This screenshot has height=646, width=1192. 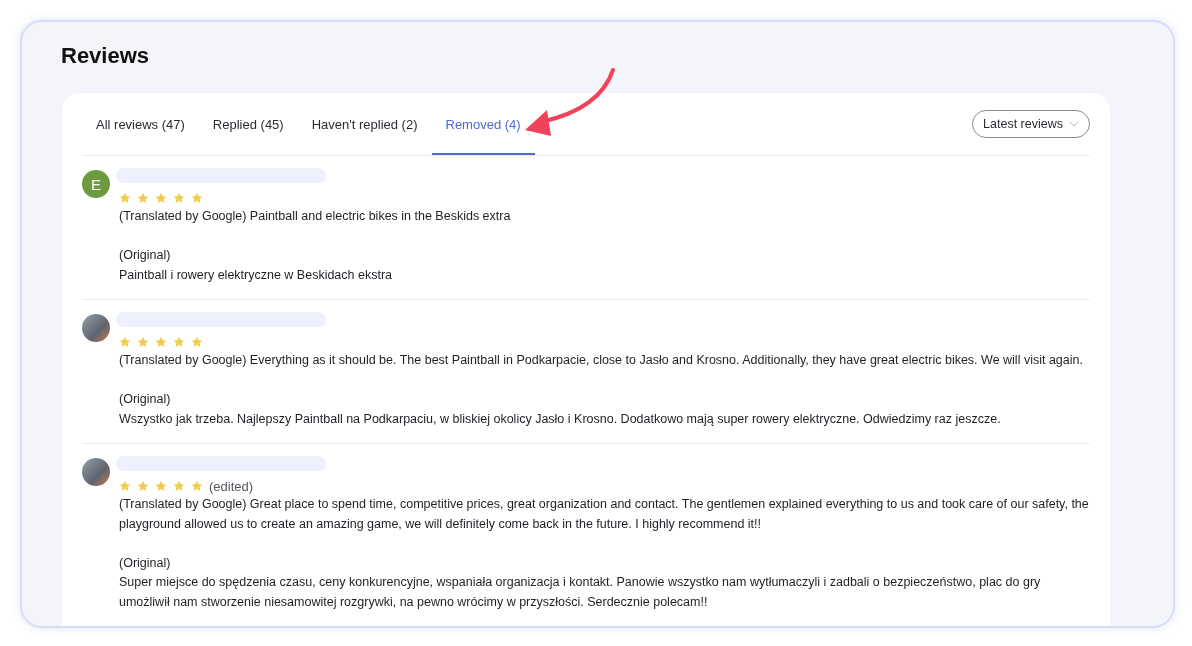 What do you see at coordinates (580, 592) in the screenshot?
I see `original-review-text: Super miejsce do spędzenia czasu, ceny konkurencyjne, wspaniała organizacja i kontakt. Panowie wszystko nam wytłumaczyli i zadbali o bezpieczeństwo, plac do gry umożliwił nam stworzenie niesamowitej rozgrywki, na pewno wrócimy w przyszłości. Serdecznie polecam!!` at bounding box center [580, 592].